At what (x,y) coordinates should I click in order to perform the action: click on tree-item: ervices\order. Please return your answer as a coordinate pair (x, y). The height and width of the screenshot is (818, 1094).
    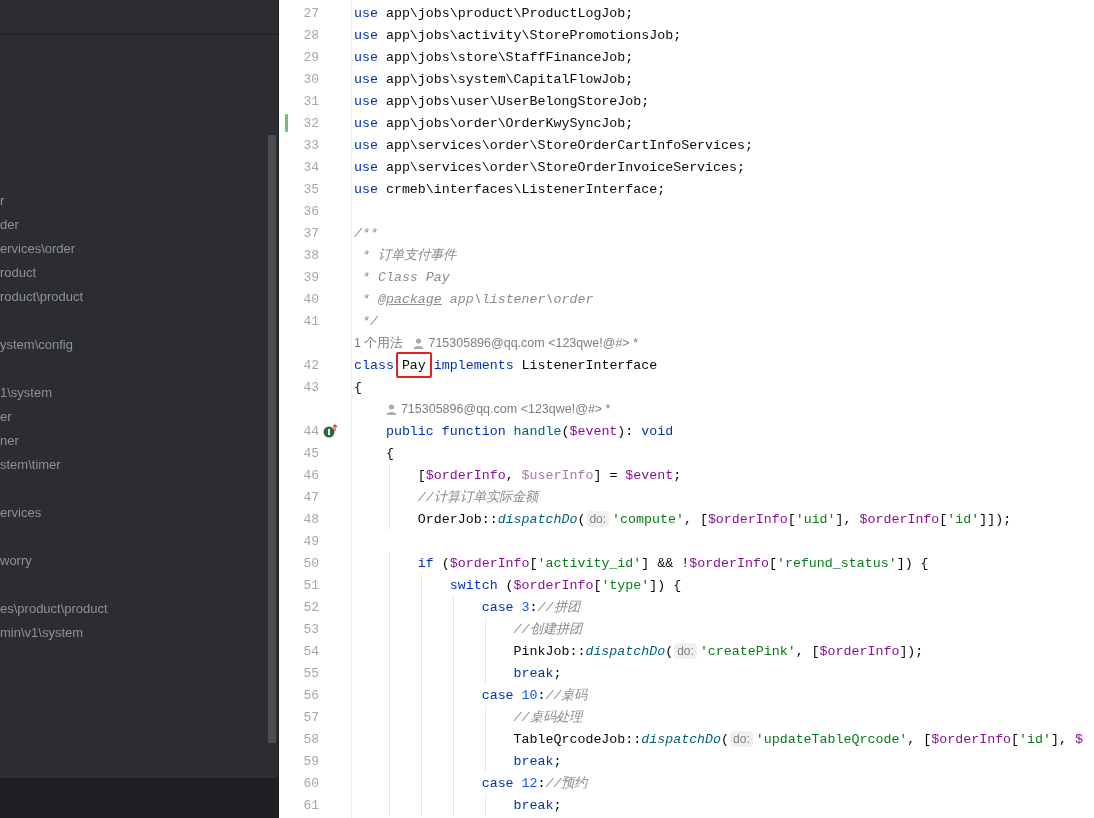
    Looking at the image, I should click on (38, 249).